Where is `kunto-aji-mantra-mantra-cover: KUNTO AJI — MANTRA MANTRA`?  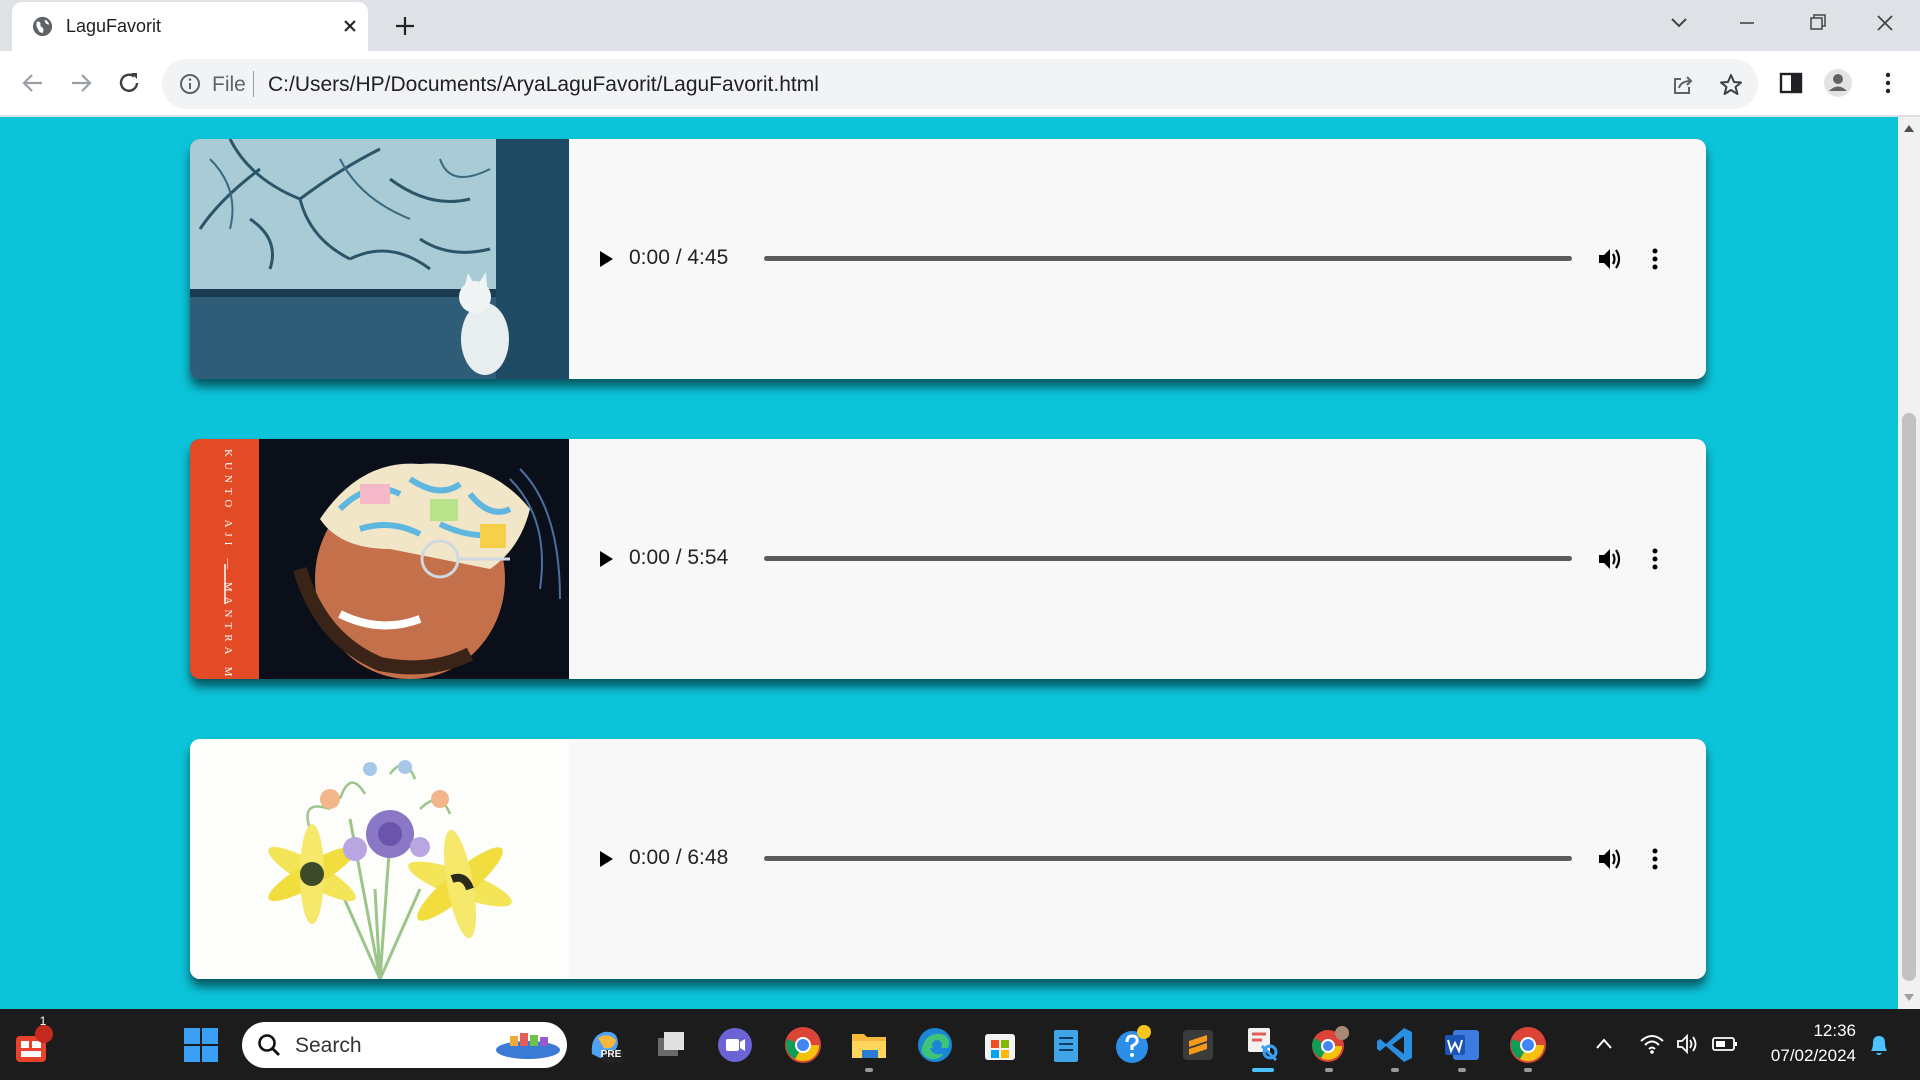
kunto-aji-mantra-mantra-cover: KUNTO AJI — MANTRA MANTRA is located at coordinates (379, 559).